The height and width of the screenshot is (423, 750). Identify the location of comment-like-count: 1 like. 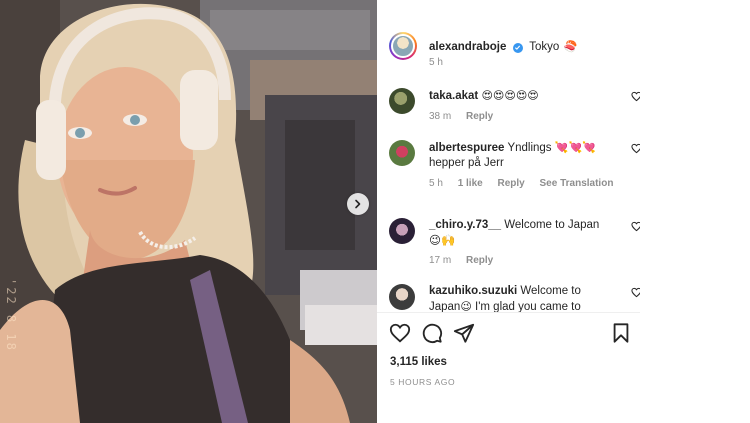
(470, 183).